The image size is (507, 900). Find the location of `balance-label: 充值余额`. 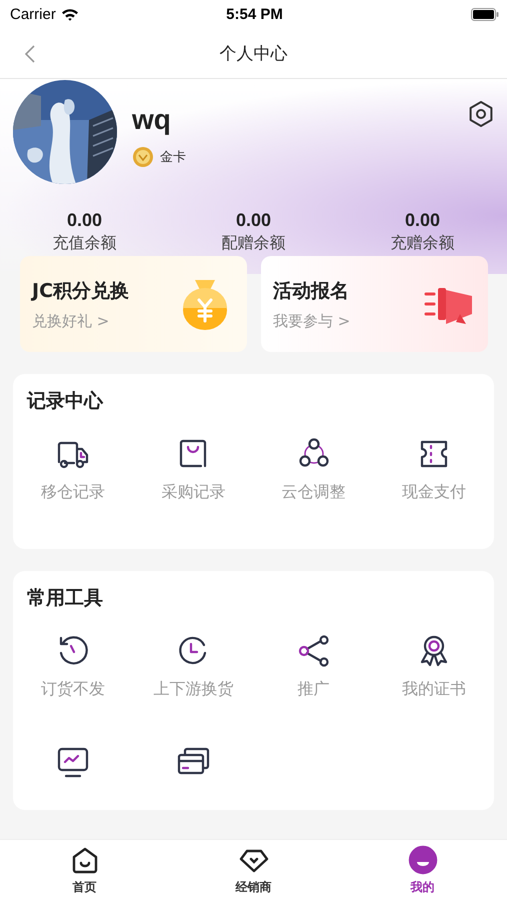

balance-label: 充值余额 is located at coordinates (84, 243).